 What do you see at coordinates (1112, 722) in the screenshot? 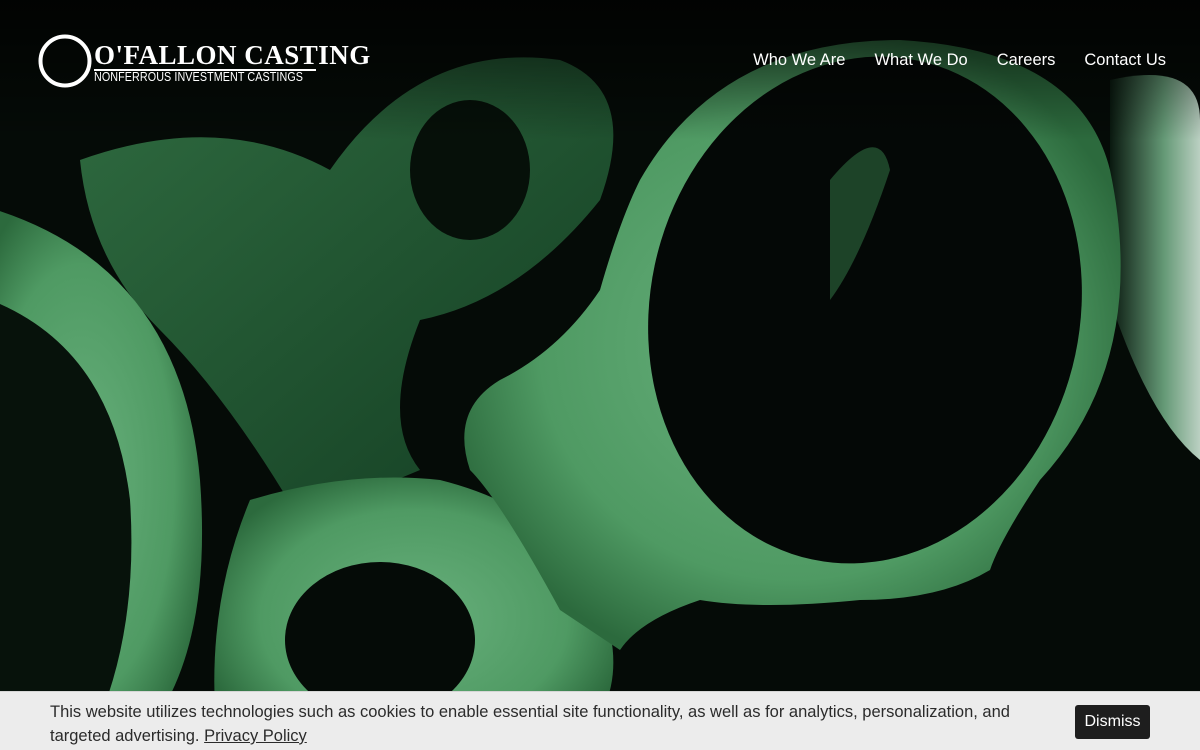
I see `dismiss-button: Dismiss` at bounding box center [1112, 722].